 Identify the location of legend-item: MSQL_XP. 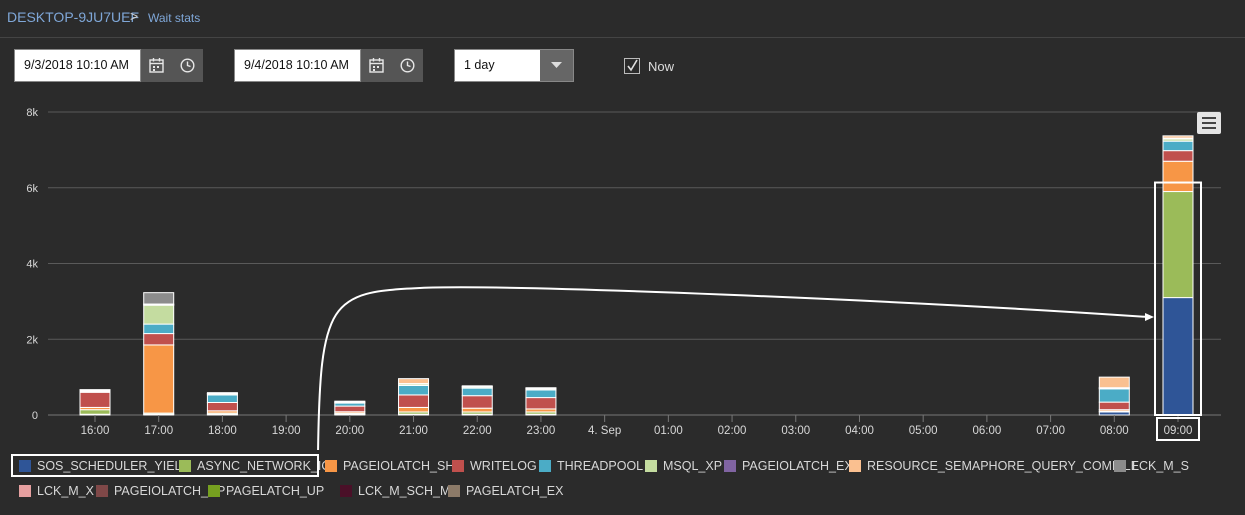
(683, 467).